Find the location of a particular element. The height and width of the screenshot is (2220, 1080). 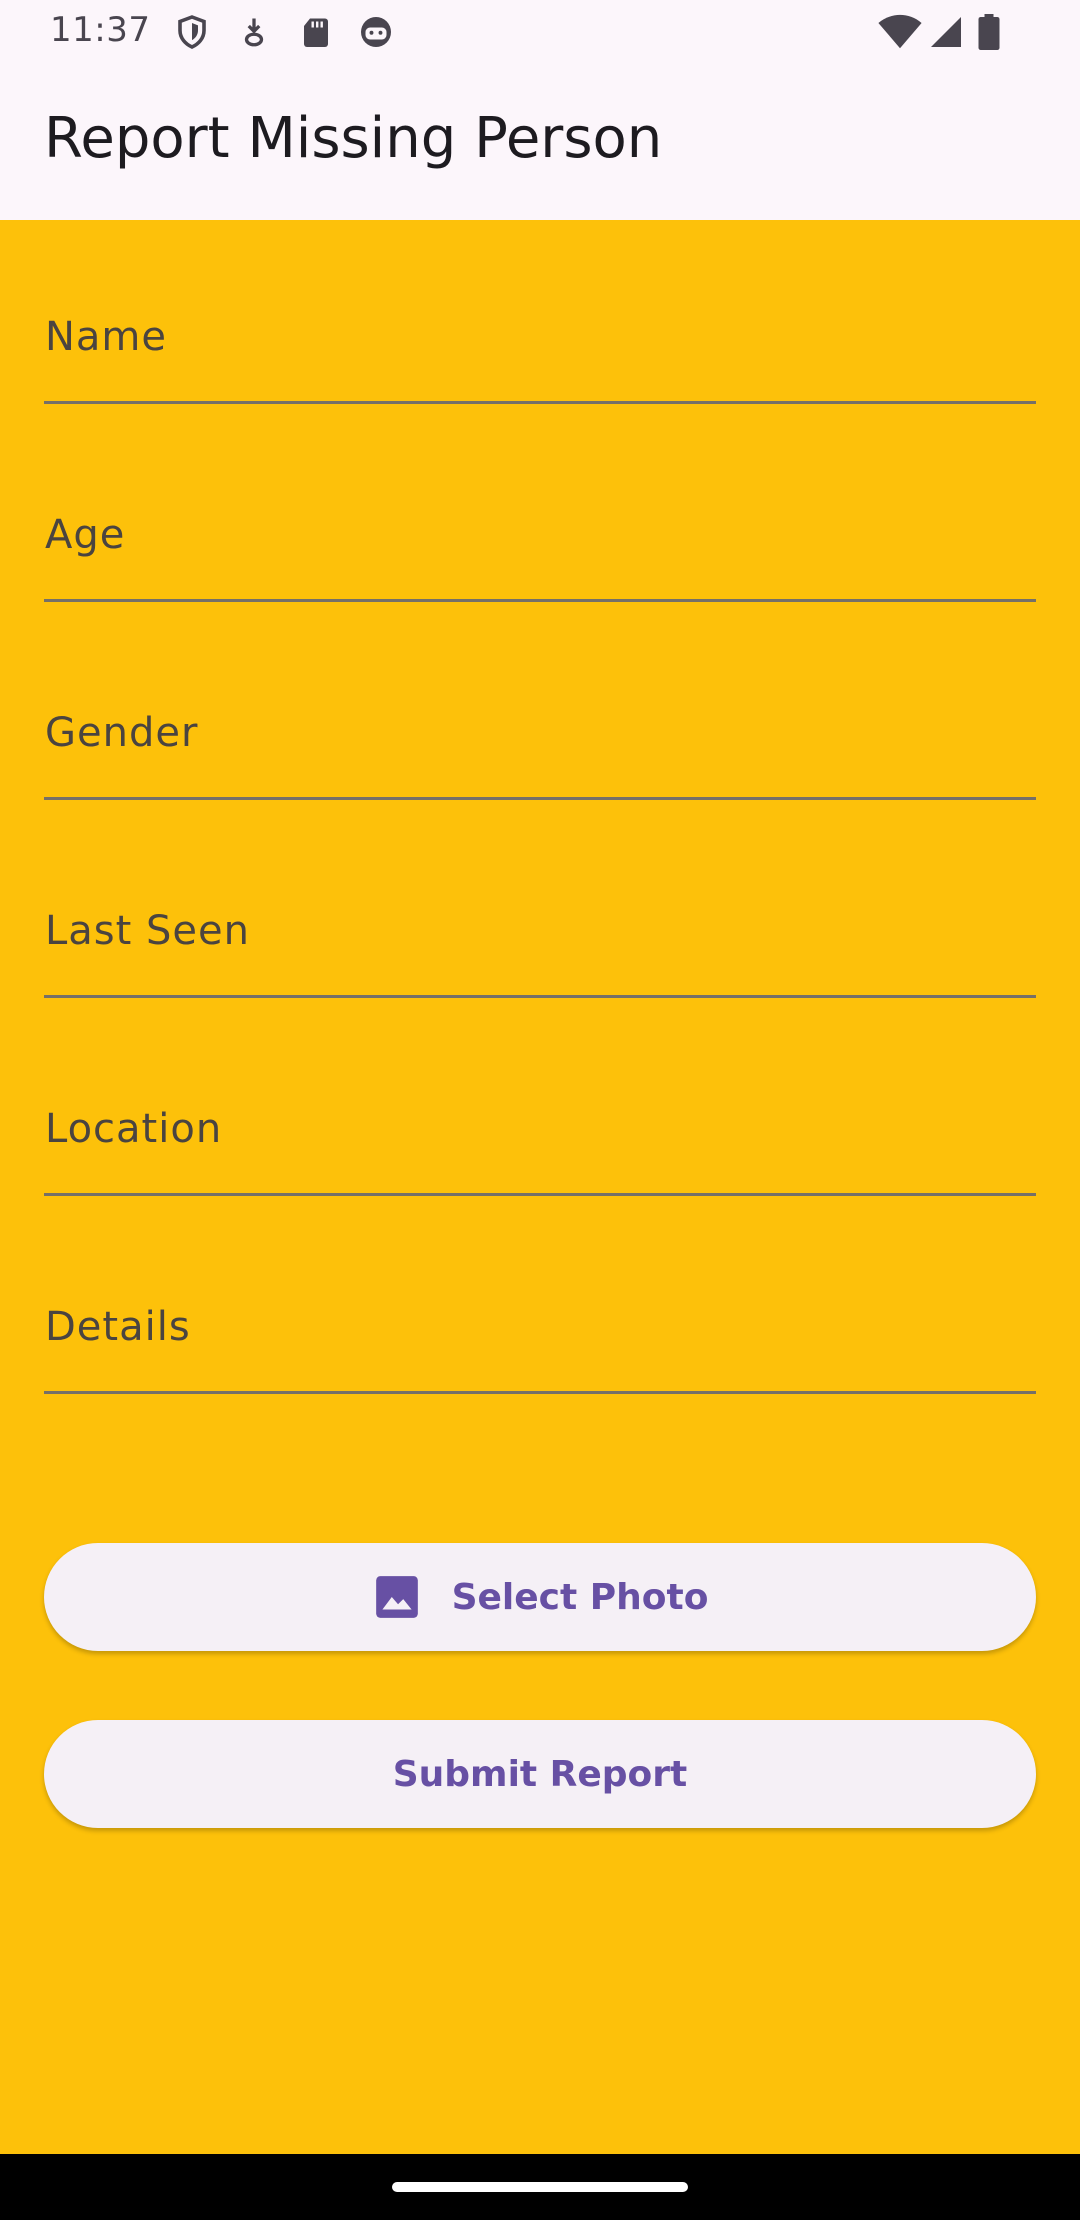

name-field-underline is located at coordinates (540, 402).